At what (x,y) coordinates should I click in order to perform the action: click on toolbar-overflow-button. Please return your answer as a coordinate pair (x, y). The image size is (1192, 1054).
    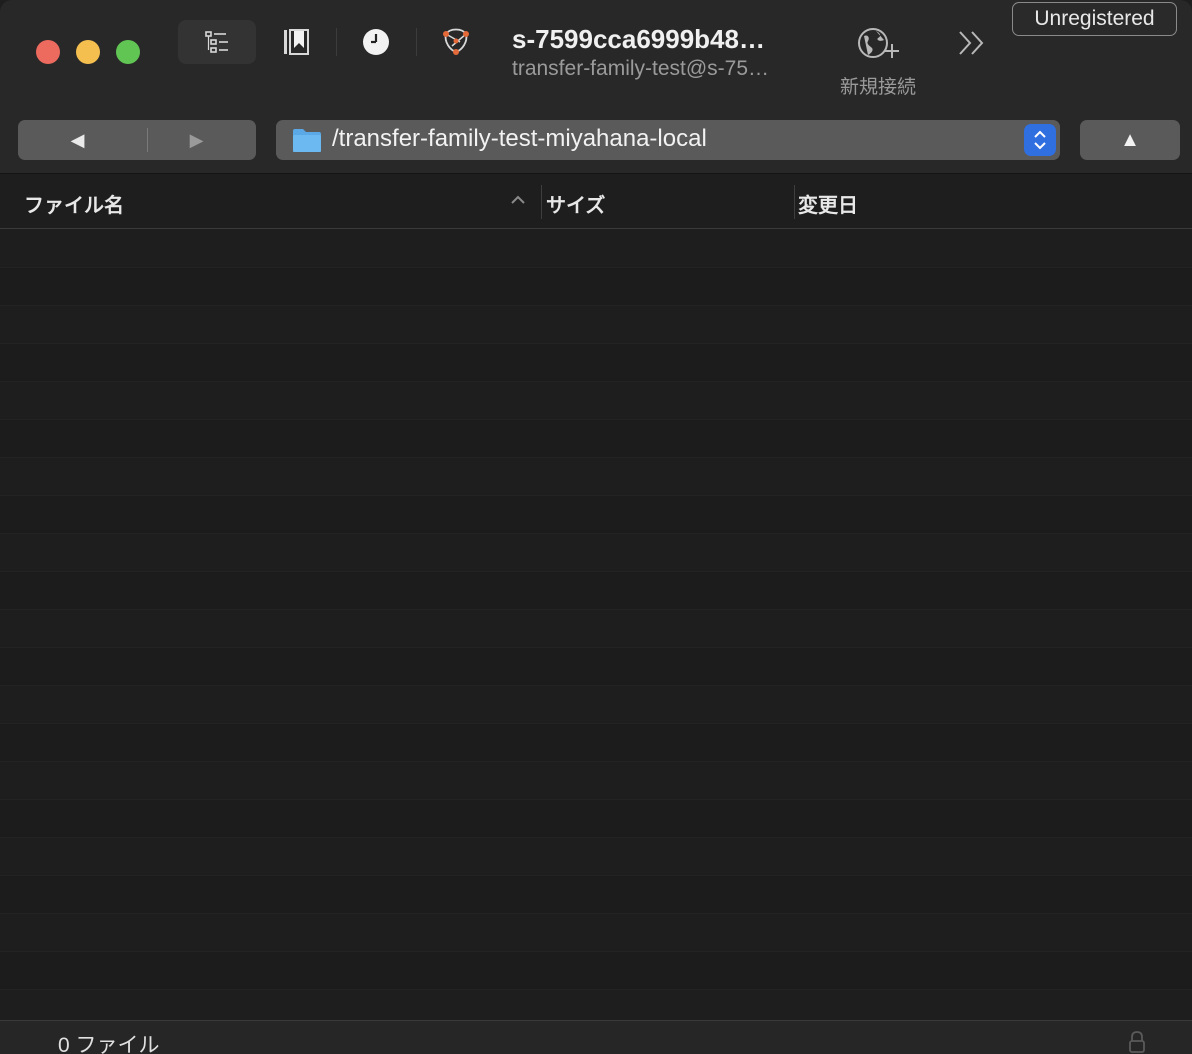
    Looking at the image, I should click on (972, 43).